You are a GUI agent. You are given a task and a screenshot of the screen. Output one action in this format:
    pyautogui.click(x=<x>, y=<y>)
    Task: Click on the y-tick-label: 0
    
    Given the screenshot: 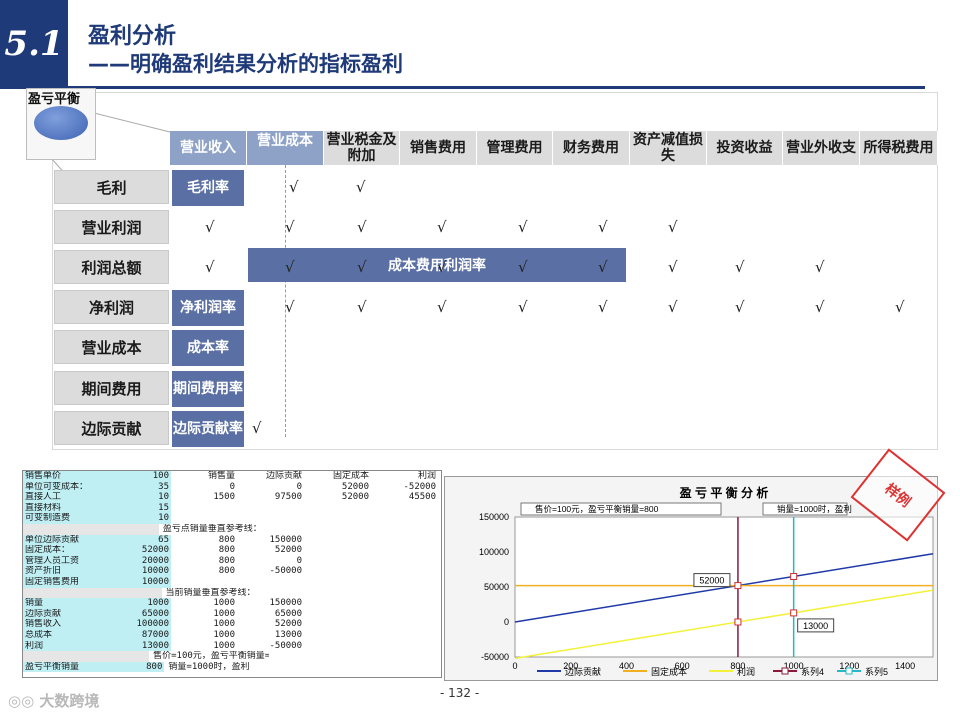 What is the action you would take?
    pyautogui.click(x=506, y=622)
    